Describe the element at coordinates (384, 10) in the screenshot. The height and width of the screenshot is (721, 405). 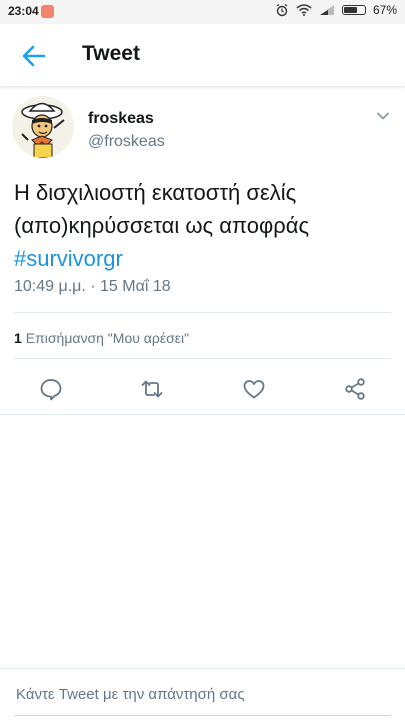
I see `battery-percent: 67%` at that location.